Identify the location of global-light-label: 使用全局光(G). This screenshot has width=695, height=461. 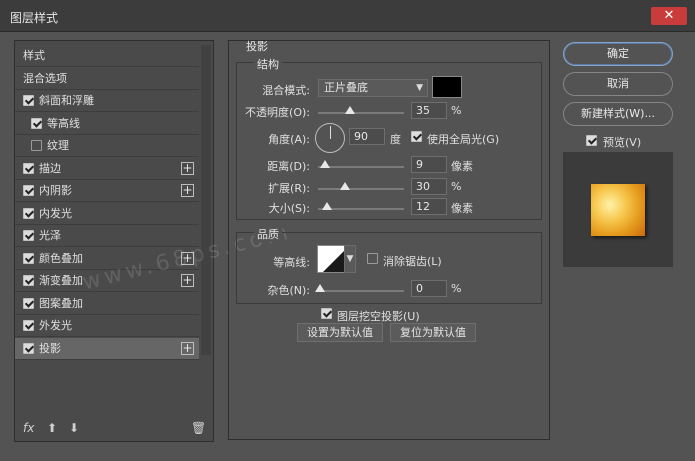
(463, 139).